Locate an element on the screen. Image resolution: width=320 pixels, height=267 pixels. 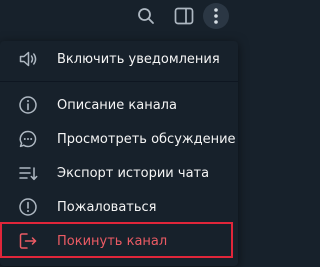
menu-item-export-chat-history: Экспорт истории чата is located at coordinates (119, 173).